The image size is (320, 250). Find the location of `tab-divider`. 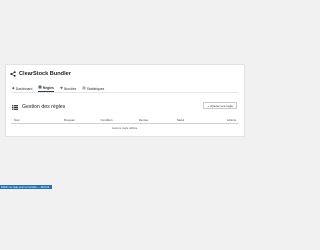

tab-divider is located at coordinates (125, 92).